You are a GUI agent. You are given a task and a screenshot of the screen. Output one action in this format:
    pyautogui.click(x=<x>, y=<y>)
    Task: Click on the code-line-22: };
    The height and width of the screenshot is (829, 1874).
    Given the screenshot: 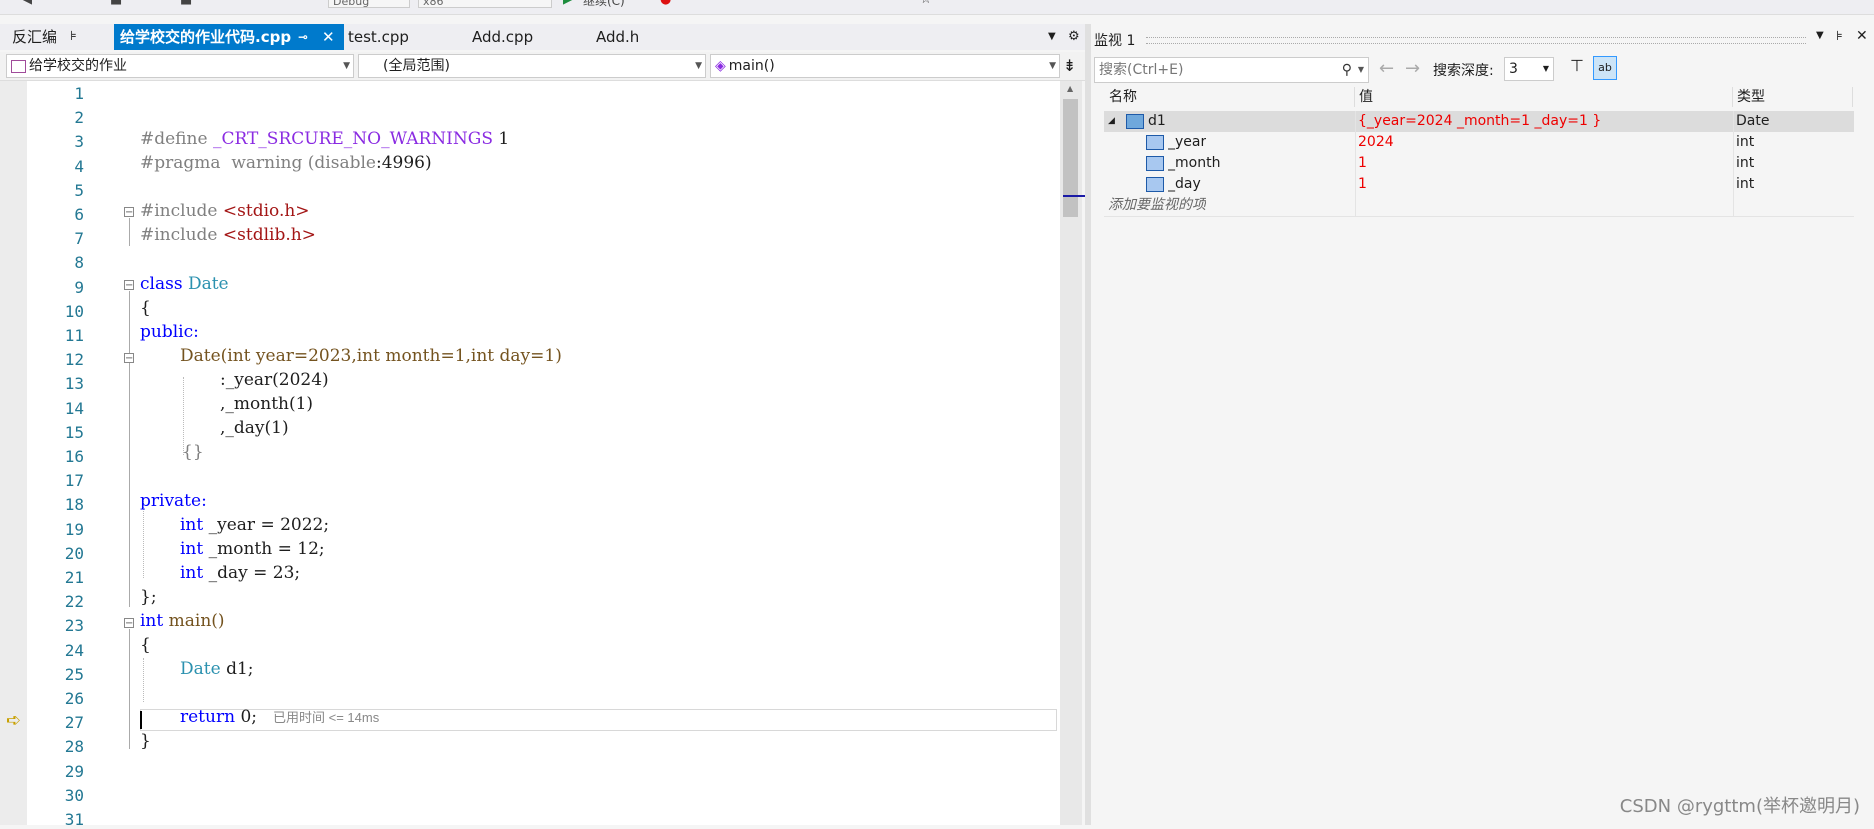 What is the action you would take?
    pyautogui.click(x=148, y=597)
    